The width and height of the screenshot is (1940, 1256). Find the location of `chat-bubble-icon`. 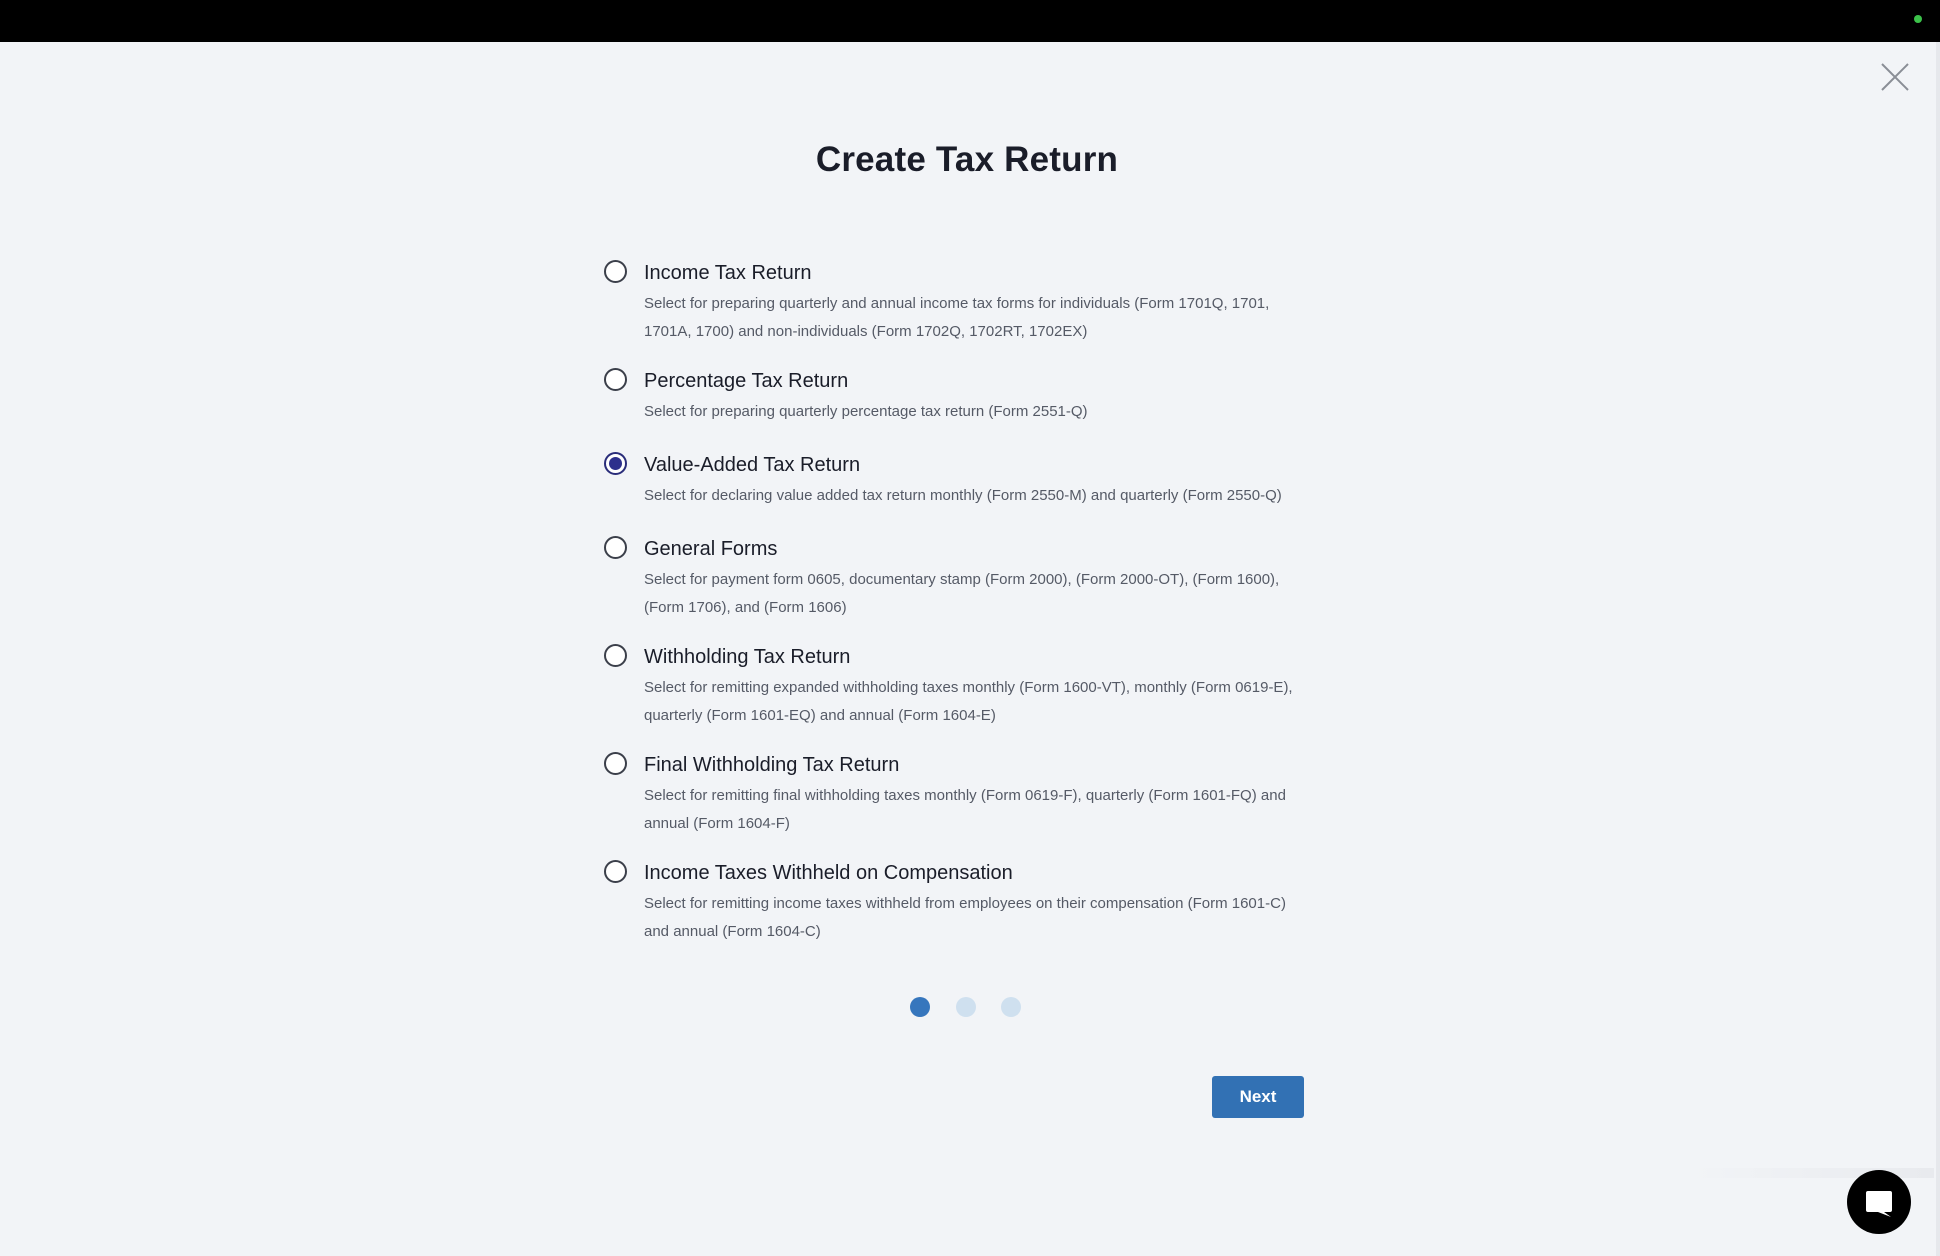

chat-bubble-icon is located at coordinates (1879, 1204).